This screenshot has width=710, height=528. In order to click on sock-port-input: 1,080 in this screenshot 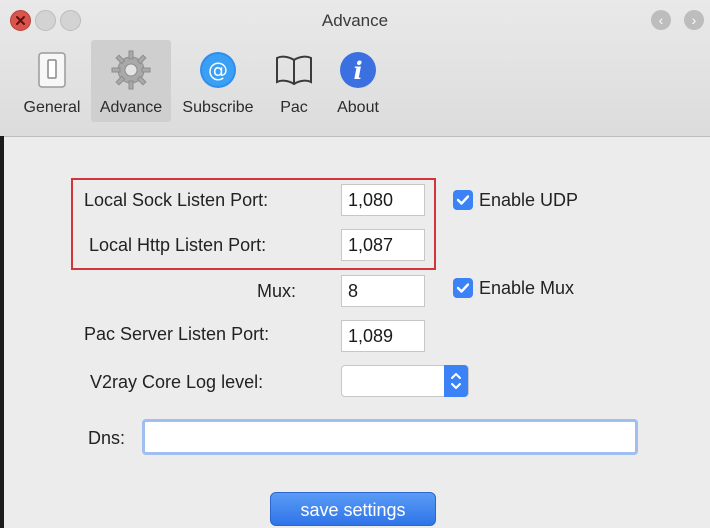, I will do `click(383, 200)`.